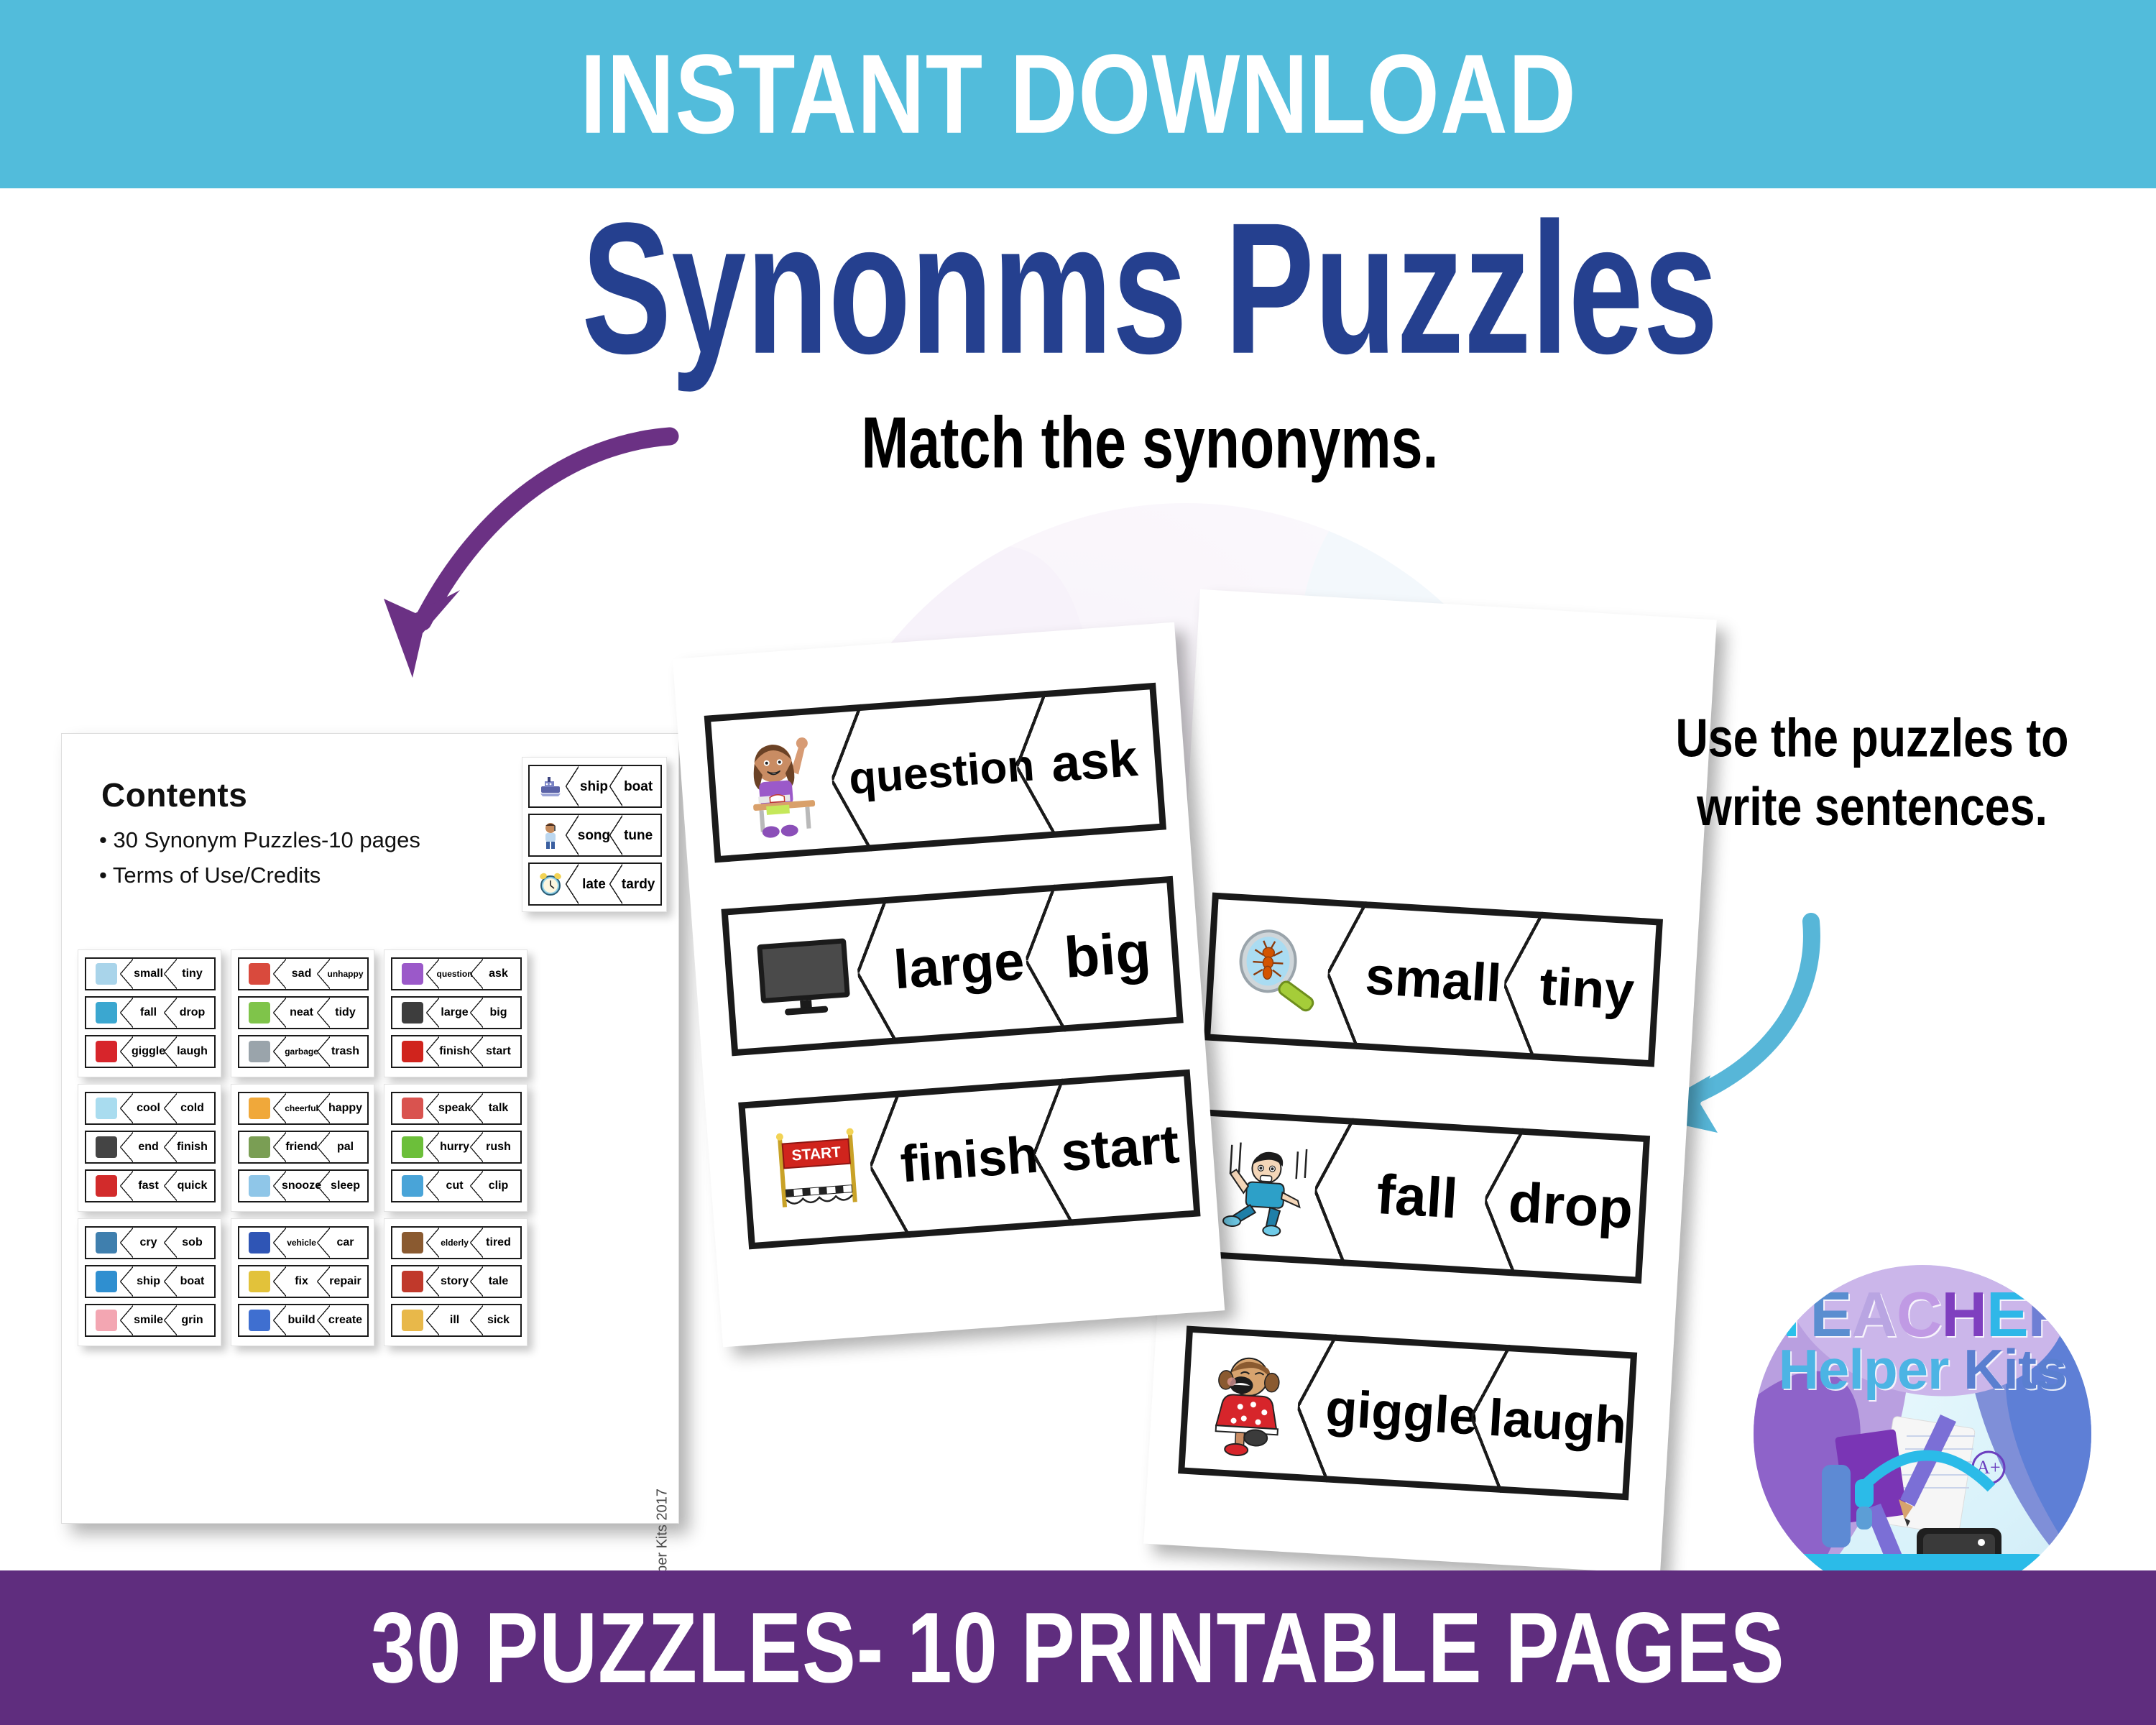  Describe the element at coordinates (342, 1108) in the screenshot. I see `puzzle-word-segment: happy` at that location.